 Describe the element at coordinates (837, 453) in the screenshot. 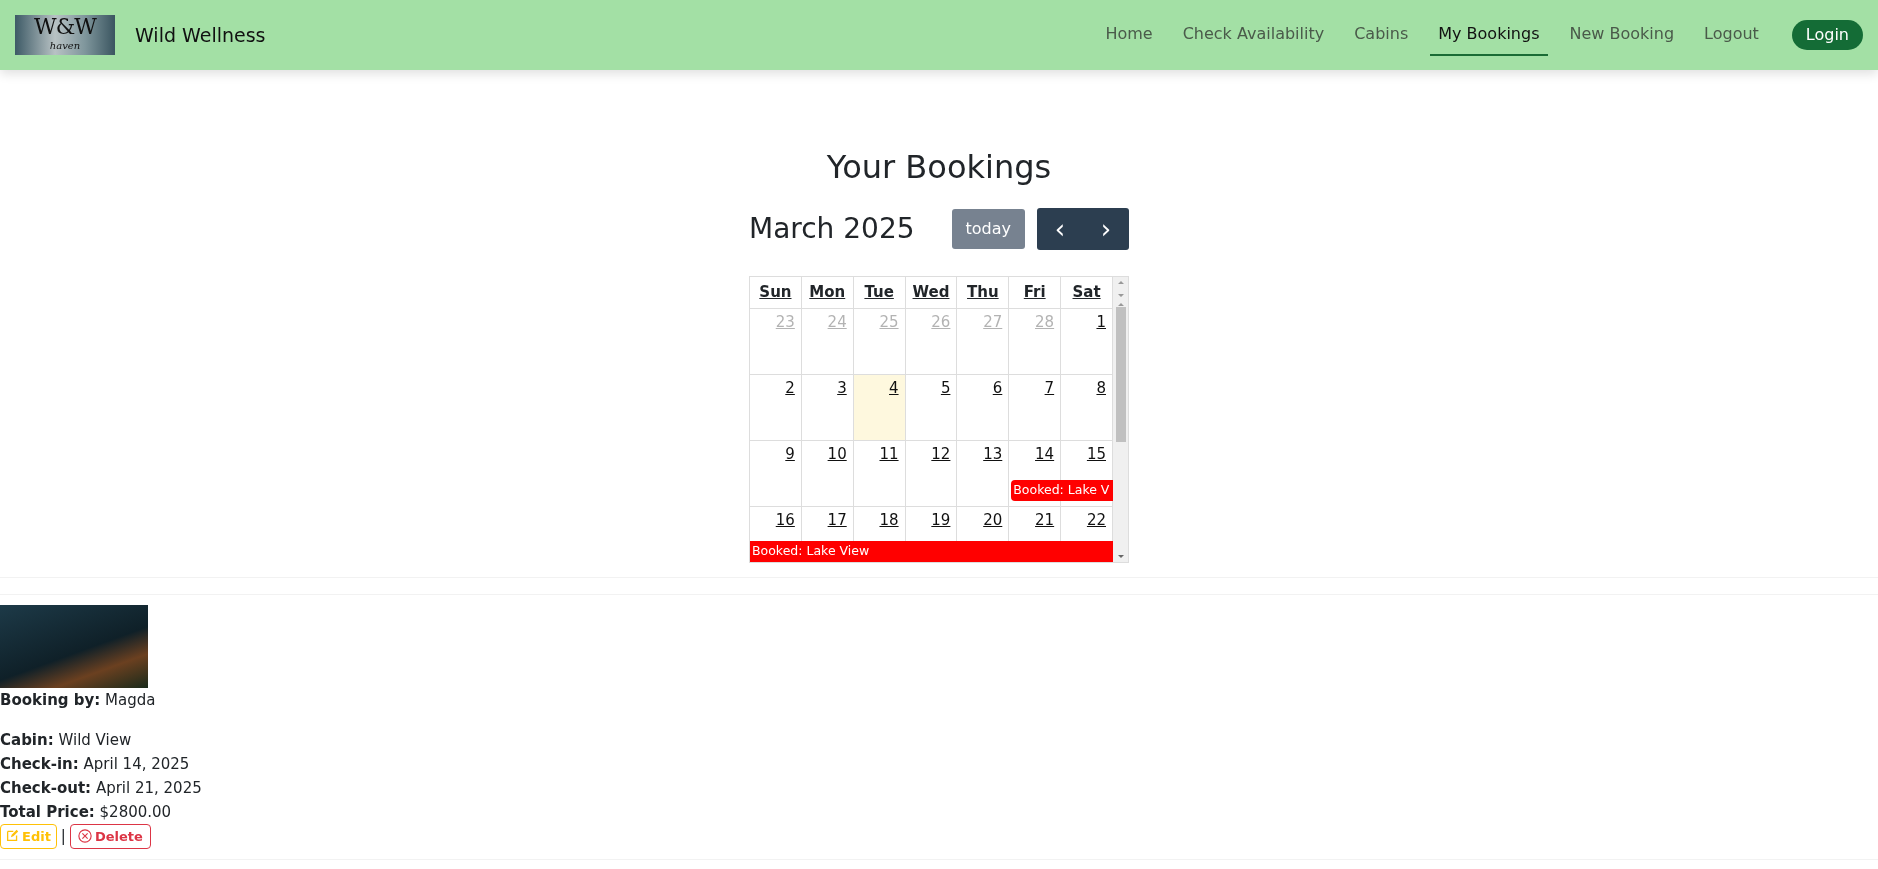

I see `day-number: 10` at that location.